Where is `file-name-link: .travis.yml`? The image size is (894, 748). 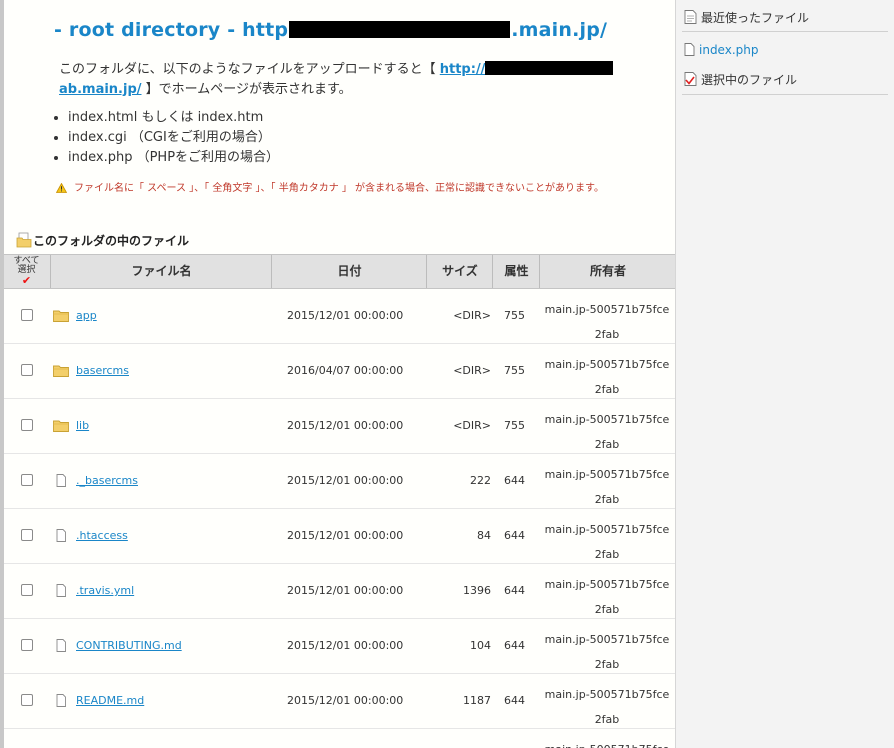 file-name-link: .travis.yml is located at coordinates (105, 590).